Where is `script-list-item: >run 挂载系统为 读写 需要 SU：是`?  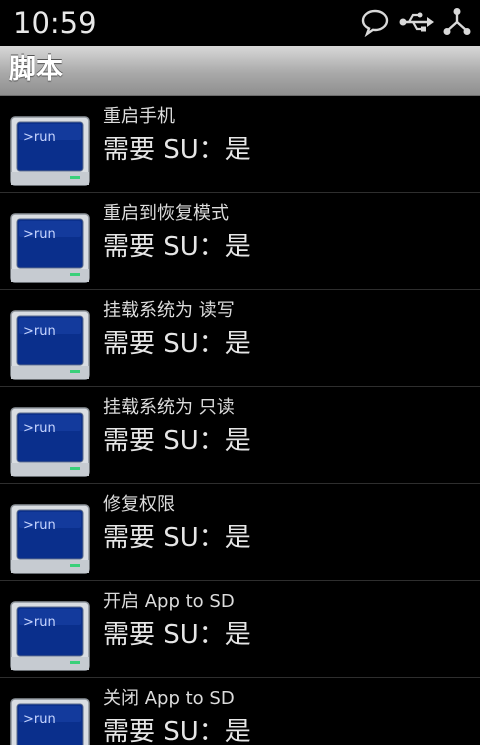
script-list-item: >run 挂载系统为 读写 需要 SU：是 is located at coordinates (240, 338).